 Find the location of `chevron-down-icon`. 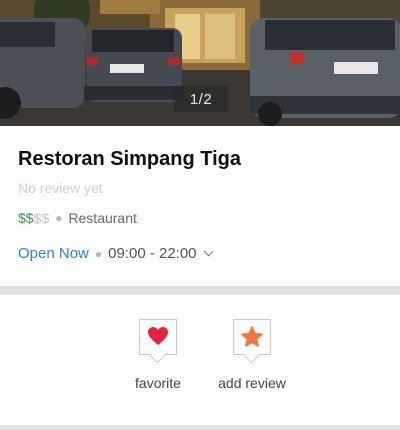

chevron-down-icon is located at coordinates (208, 251).